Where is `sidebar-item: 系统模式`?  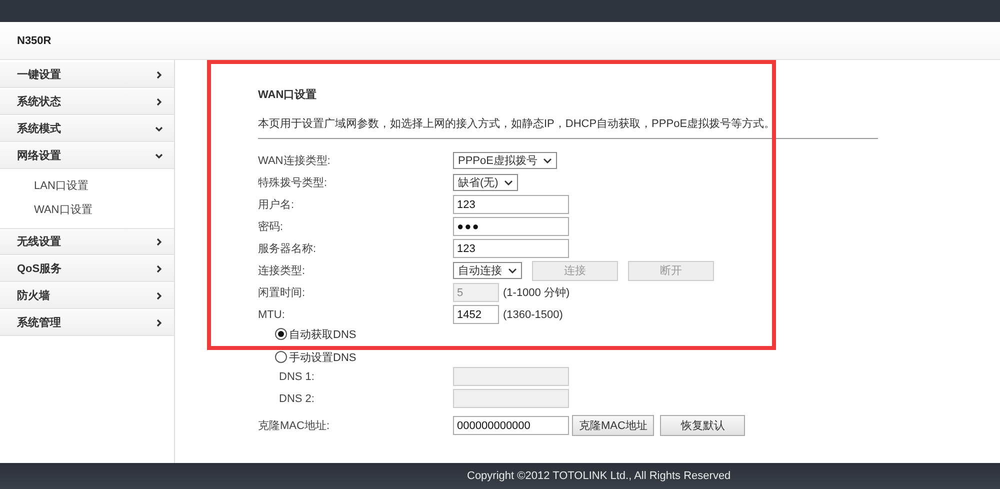
sidebar-item: 系统模式 is located at coordinates (87, 129).